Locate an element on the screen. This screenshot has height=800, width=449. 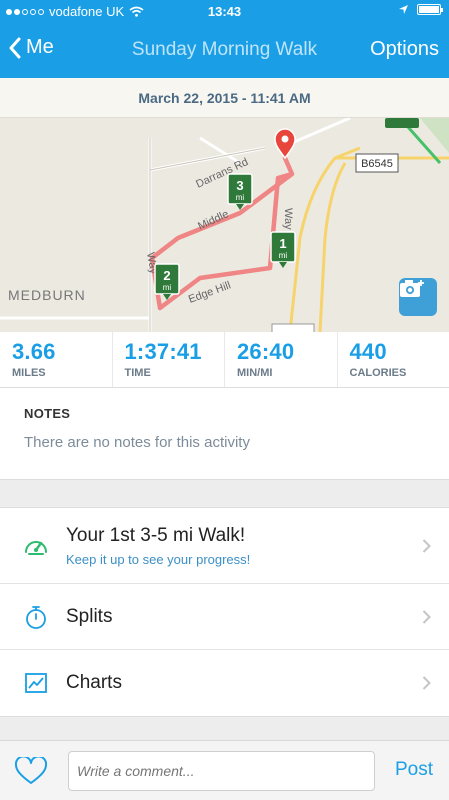
stat-time: 1:37:41 TIME is located at coordinates (168, 359).